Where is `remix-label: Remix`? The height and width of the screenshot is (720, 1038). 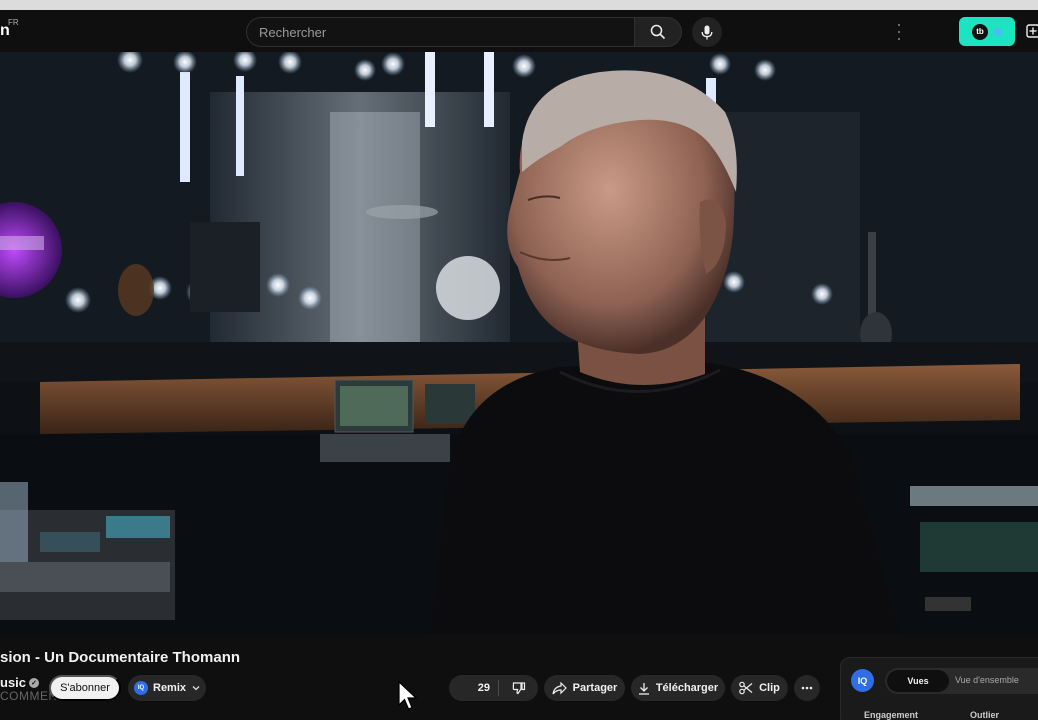 remix-label: Remix is located at coordinates (170, 688).